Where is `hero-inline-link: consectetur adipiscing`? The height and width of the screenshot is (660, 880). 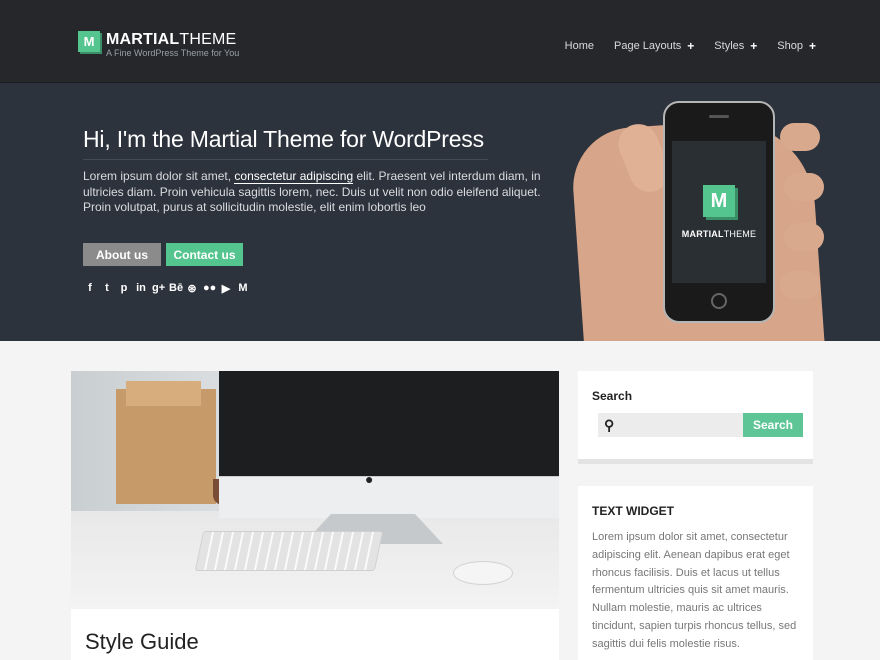 hero-inline-link: consectetur adipiscing is located at coordinates (294, 176).